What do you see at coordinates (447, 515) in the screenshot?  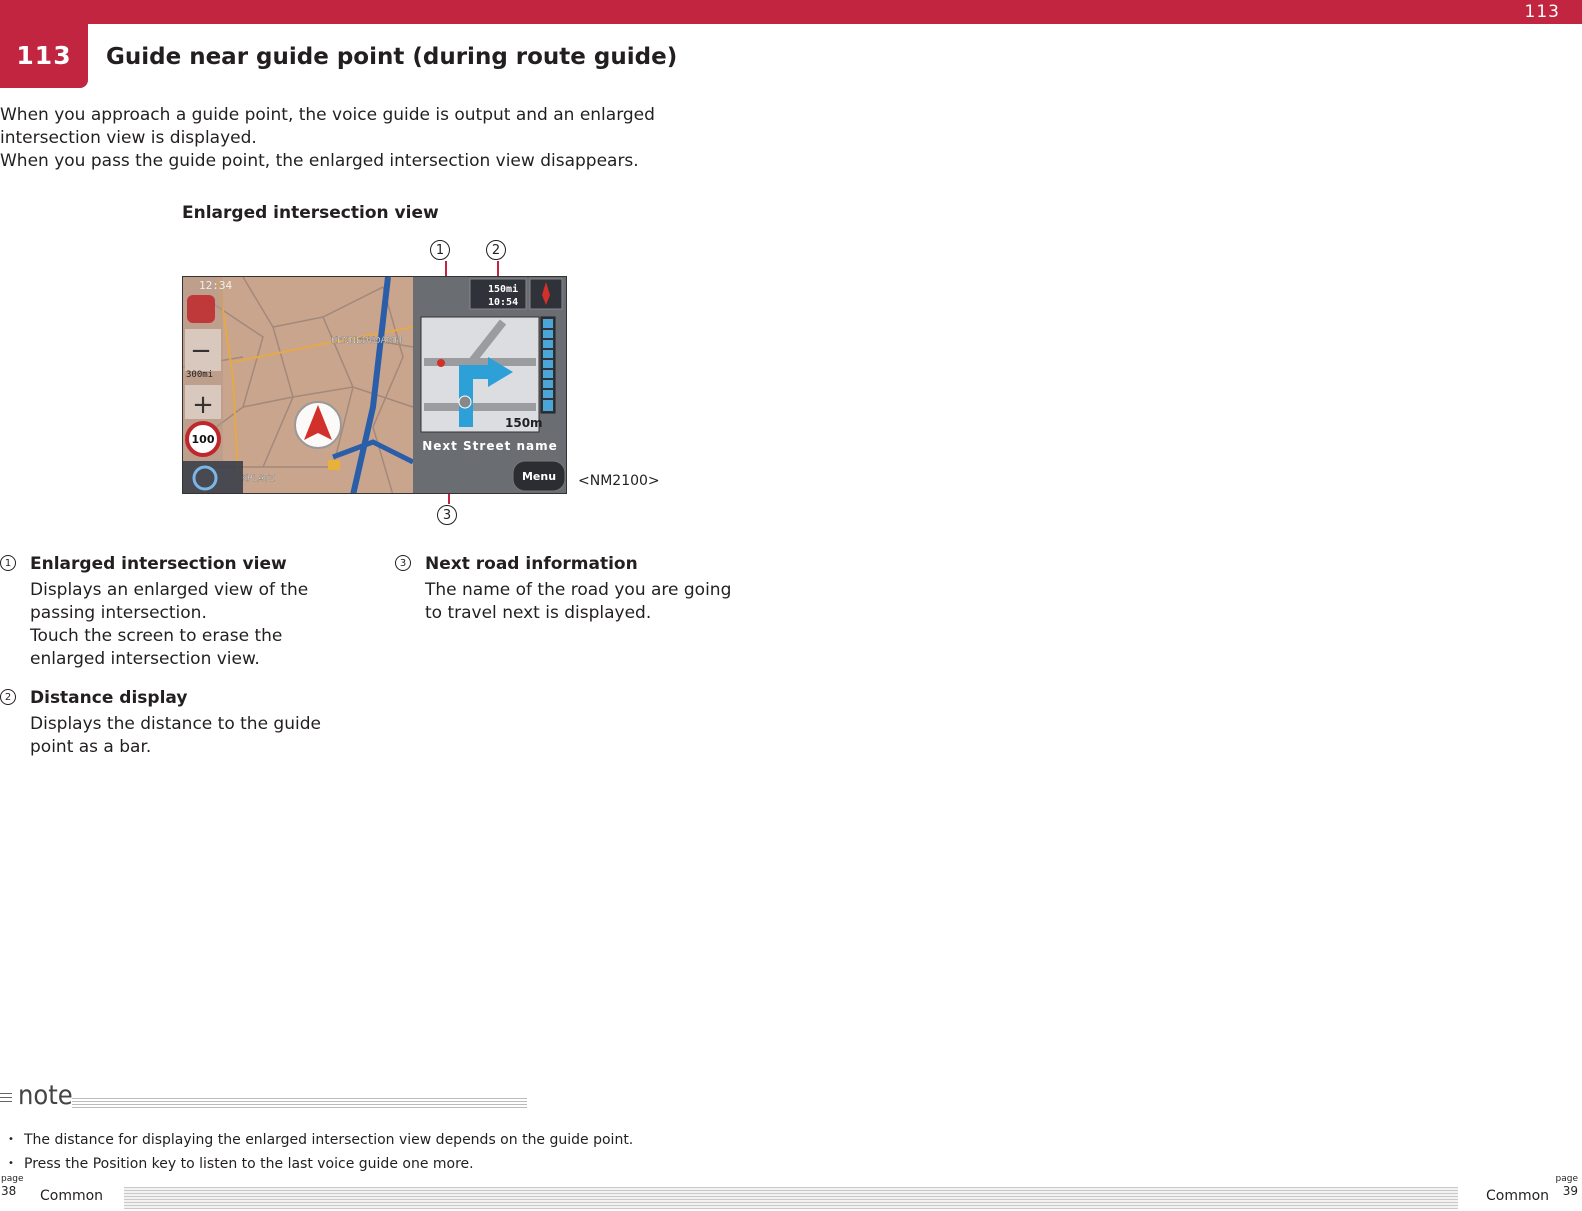 I see `callout-3: 3` at bounding box center [447, 515].